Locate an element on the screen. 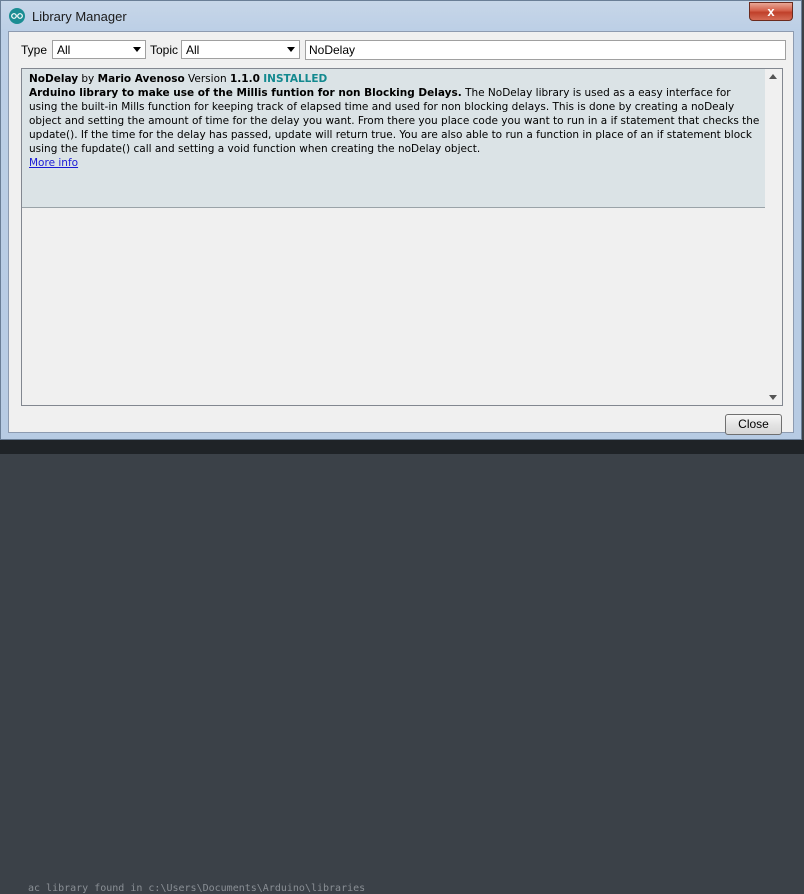  vertical-scrollbar is located at coordinates (773, 237).